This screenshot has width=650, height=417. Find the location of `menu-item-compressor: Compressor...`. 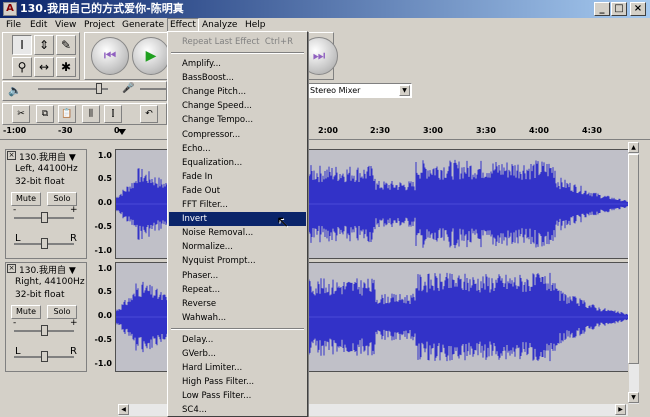

menu-item-compressor: Compressor... is located at coordinates (237, 135).